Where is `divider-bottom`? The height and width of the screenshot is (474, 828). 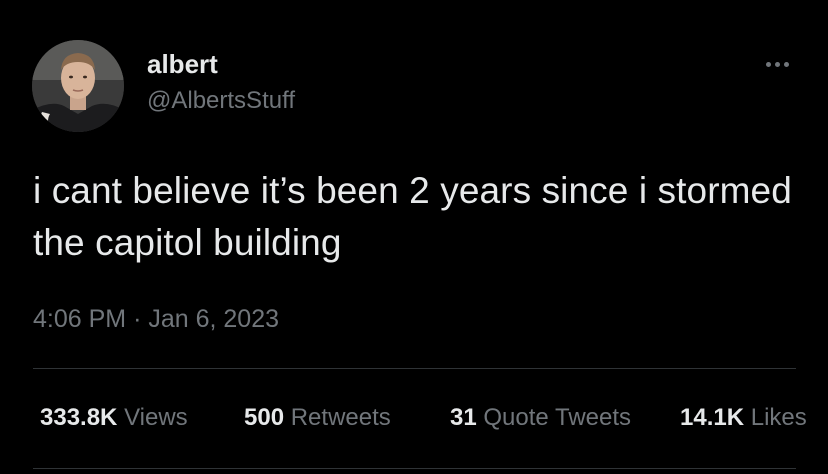
divider-bottom is located at coordinates (414, 468).